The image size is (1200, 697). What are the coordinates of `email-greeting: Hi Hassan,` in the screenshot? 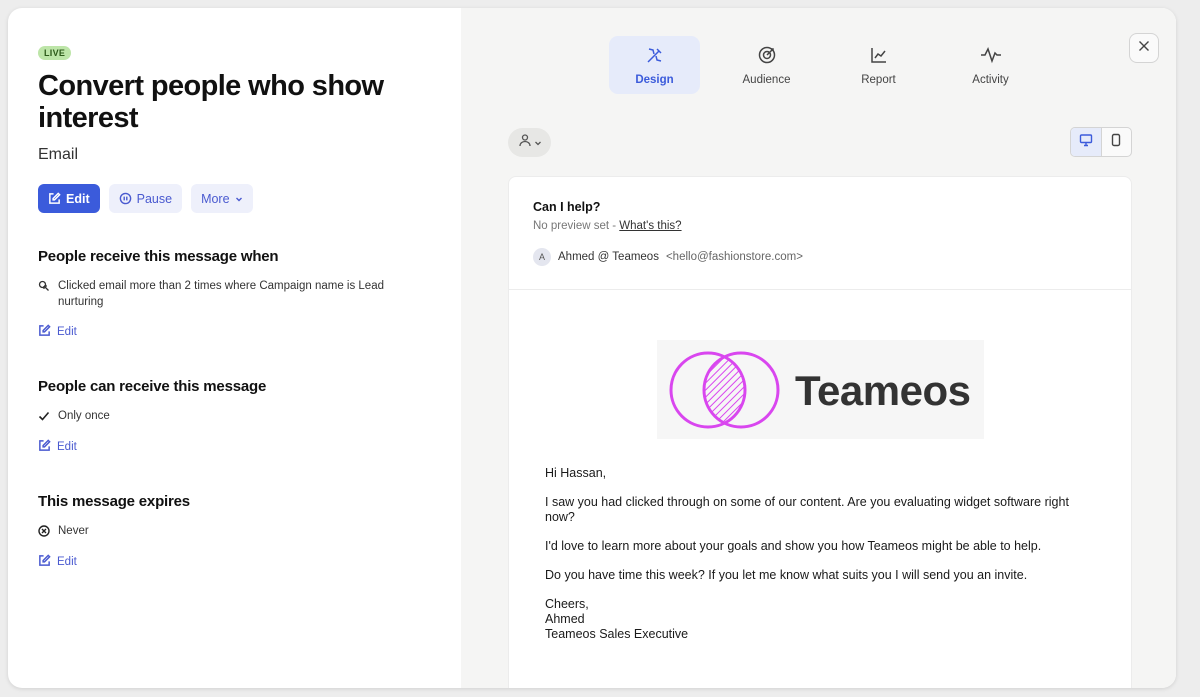 It's located at (576, 473).